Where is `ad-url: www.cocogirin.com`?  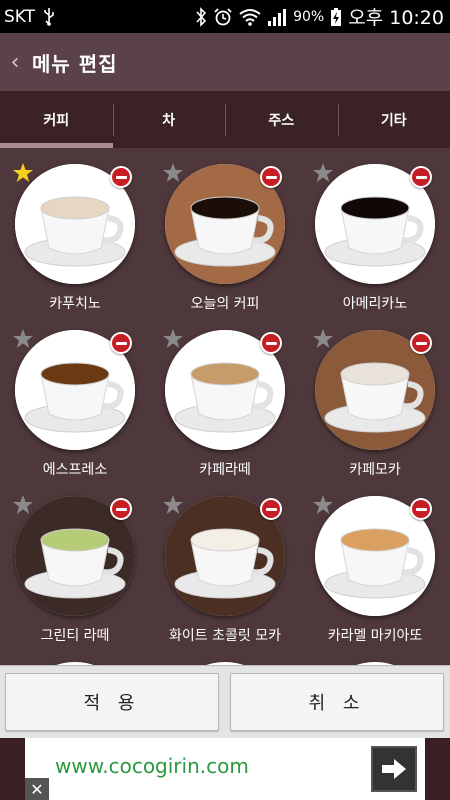
ad-url: www.cocogirin.com is located at coordinates (152, 766).